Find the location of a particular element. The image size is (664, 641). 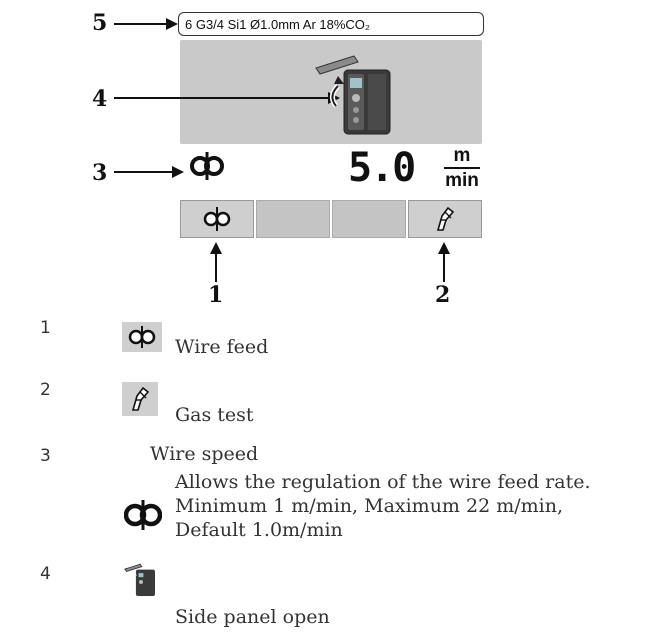

soft-button-row is located at coordinates (331, 219).